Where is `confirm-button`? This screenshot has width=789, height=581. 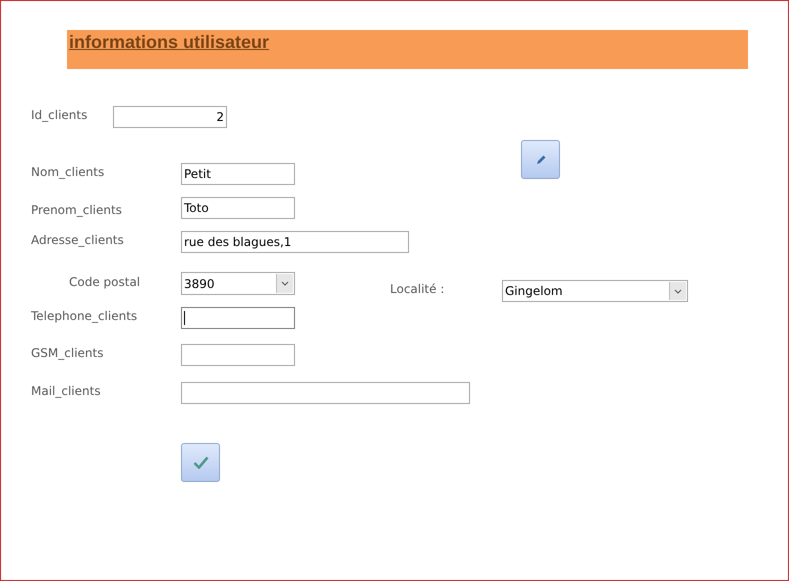 confirm-button is located at coordinates (200, 462).